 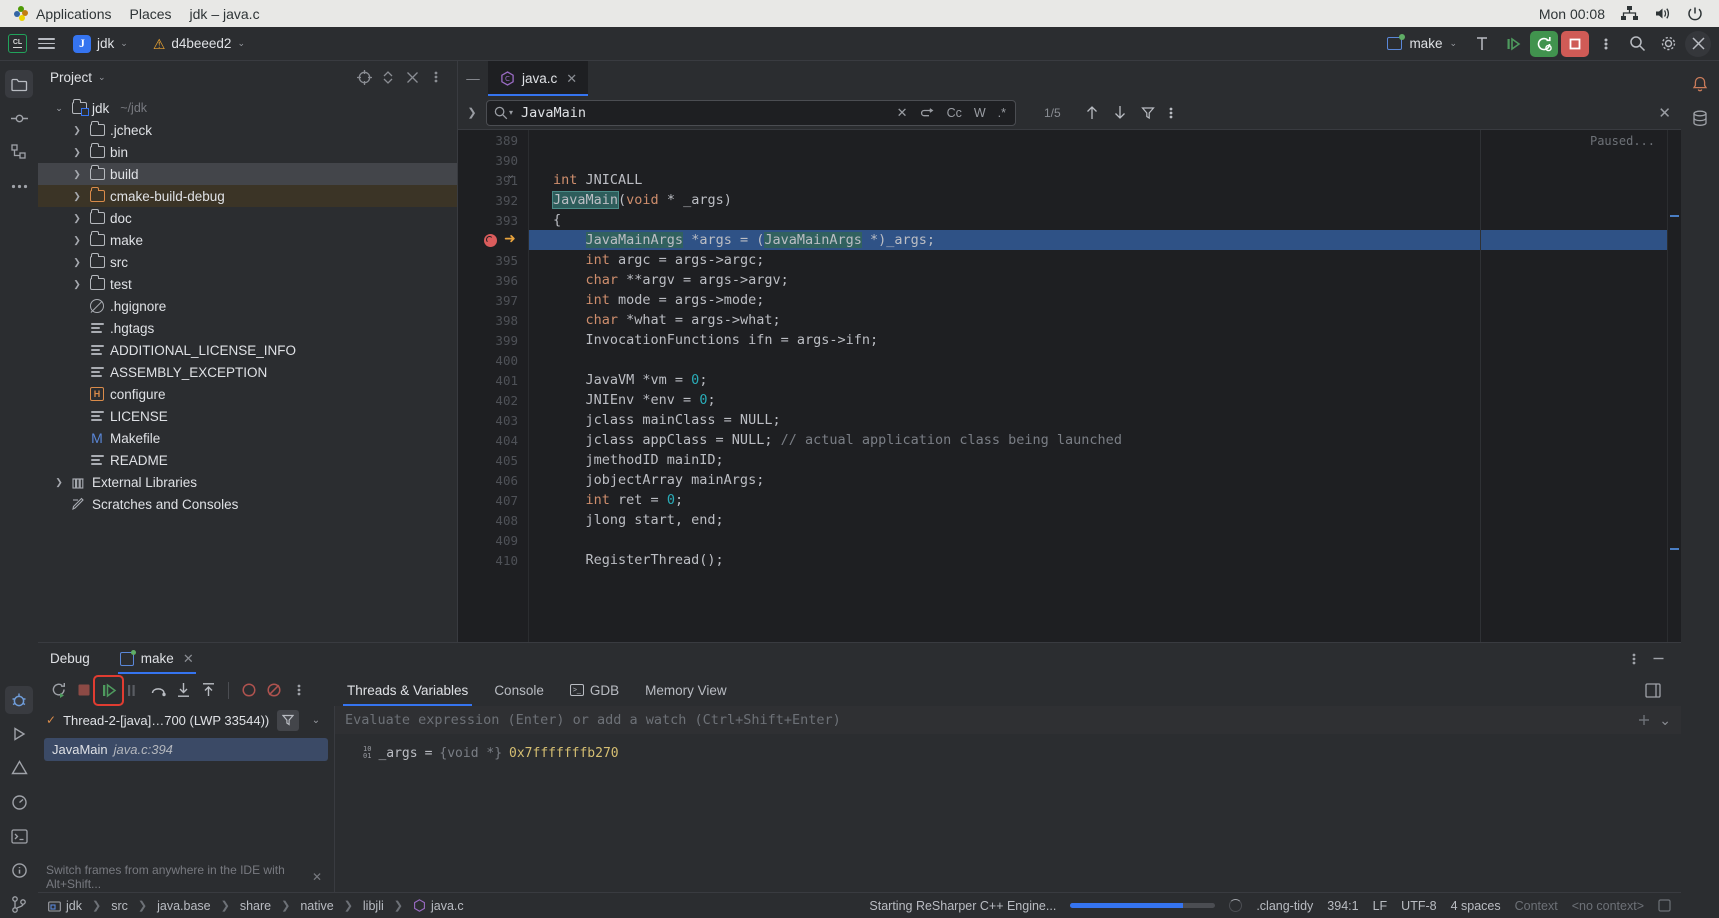 I want to click on code-line: jobjectArray mainArgs;, so click(x=1098, y=480).